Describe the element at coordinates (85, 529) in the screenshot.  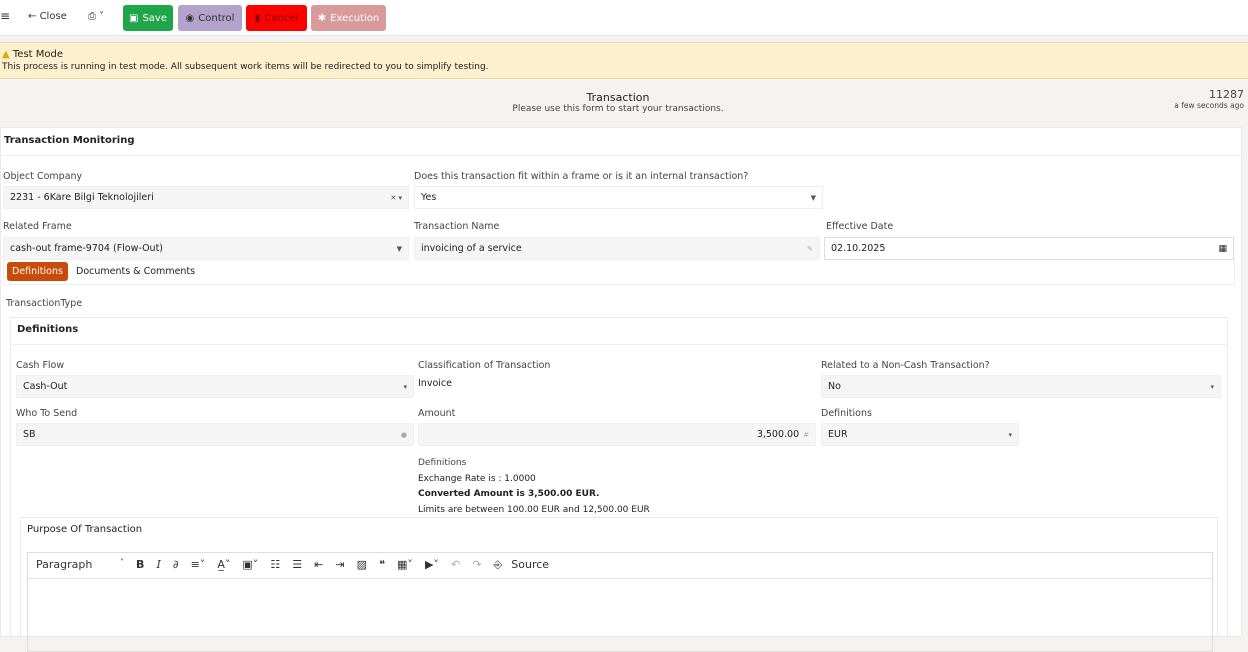
I see `purpose-title: Purpose Of Transaction` at that location.